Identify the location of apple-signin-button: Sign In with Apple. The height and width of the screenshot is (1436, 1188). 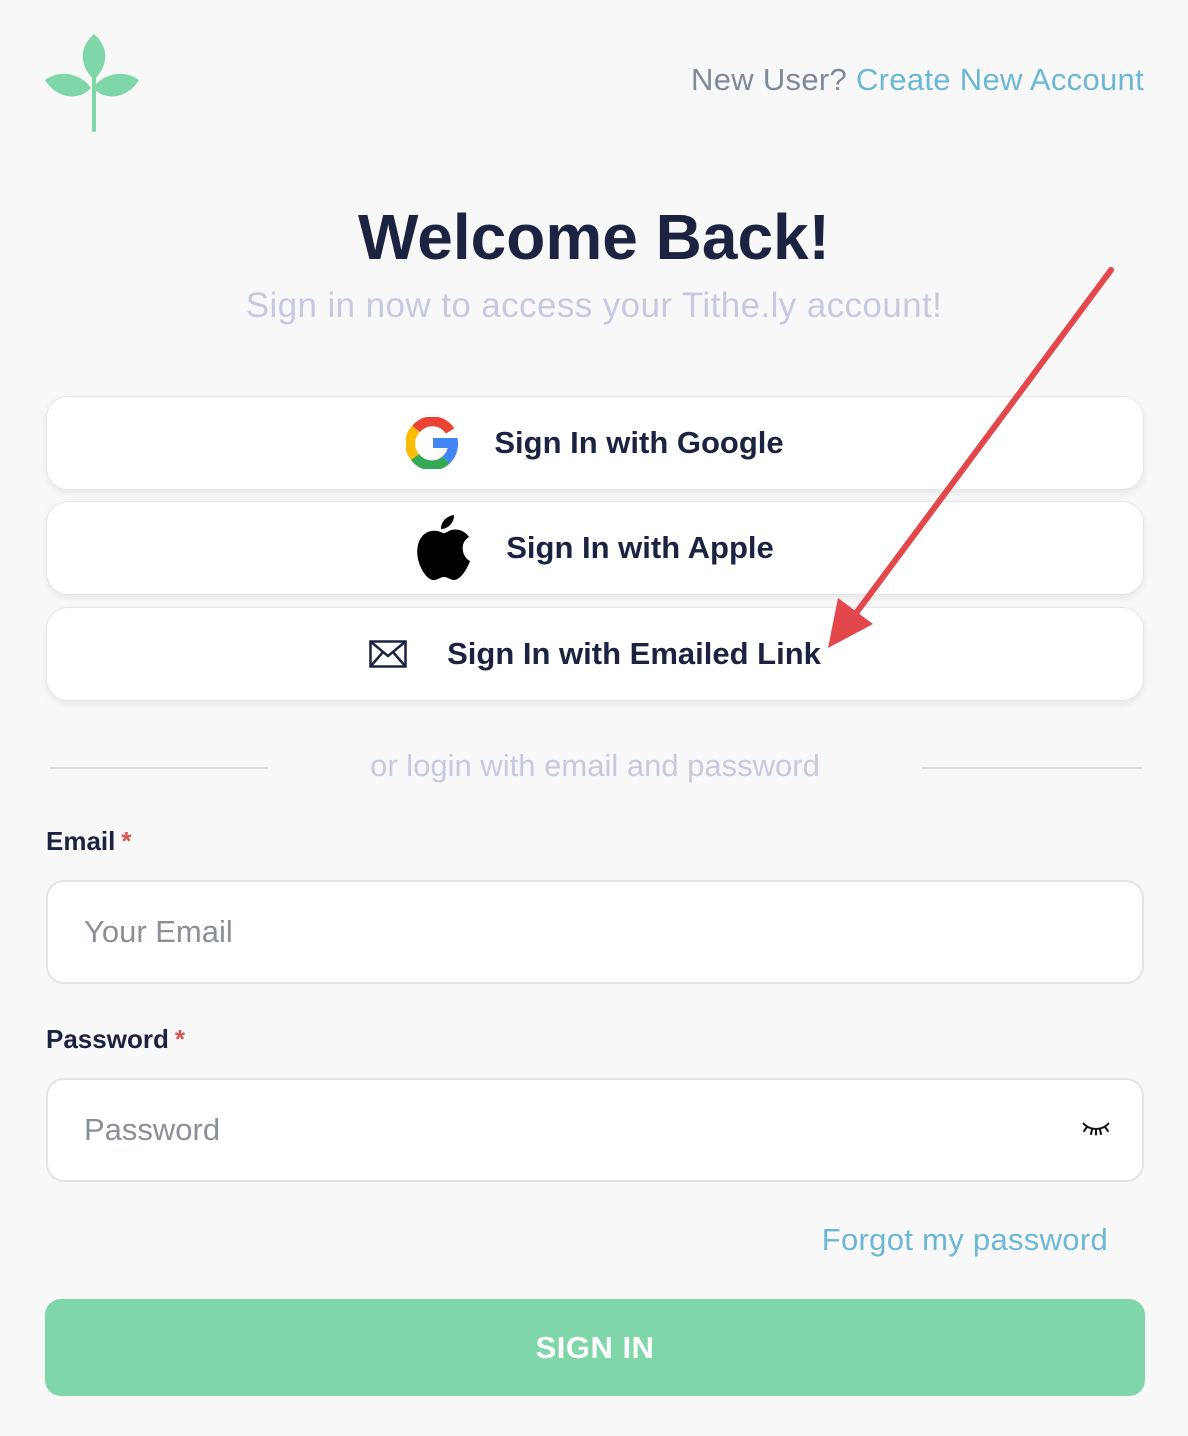
(595, 548).